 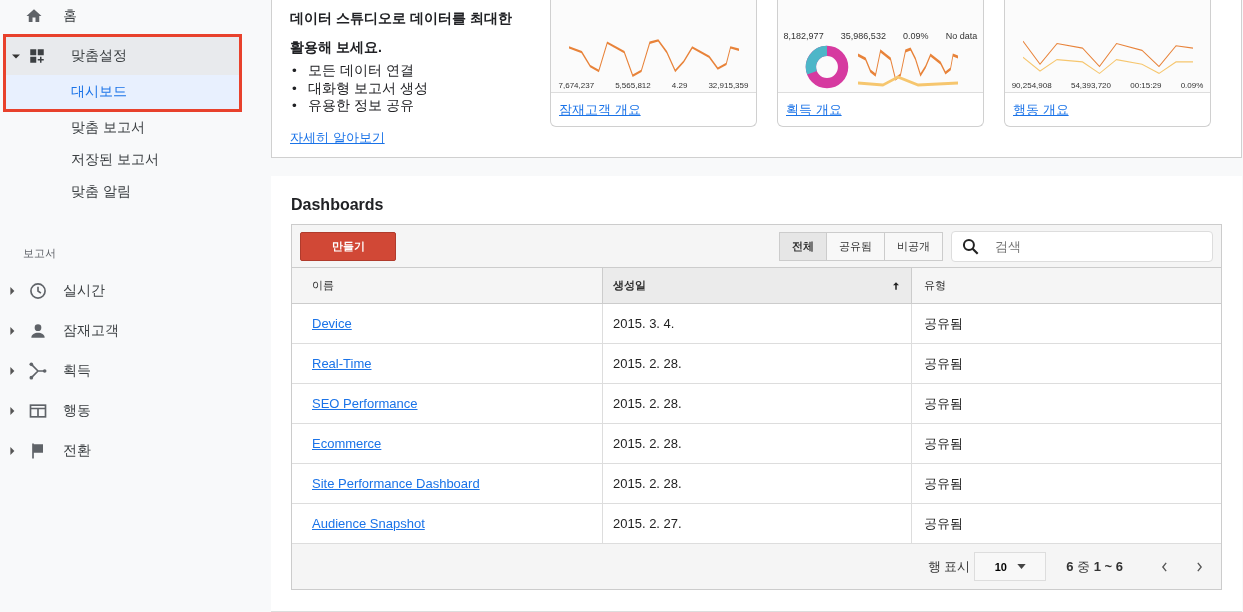 What do you see at coordinates (365, 403) in the screenshot?
I see `dashboard-link: SEO Performance` at bounding box center [365, 403].